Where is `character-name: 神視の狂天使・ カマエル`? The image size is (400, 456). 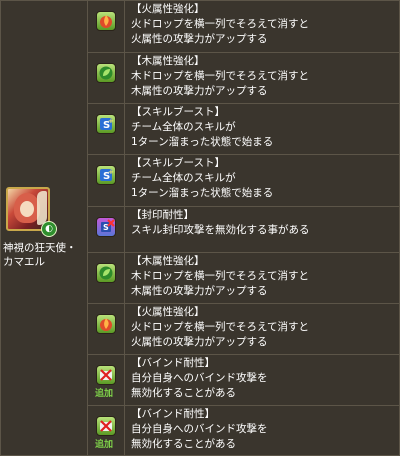
character-name: 神視の狂天使・ カマエル is located at coordinates (45, 255).